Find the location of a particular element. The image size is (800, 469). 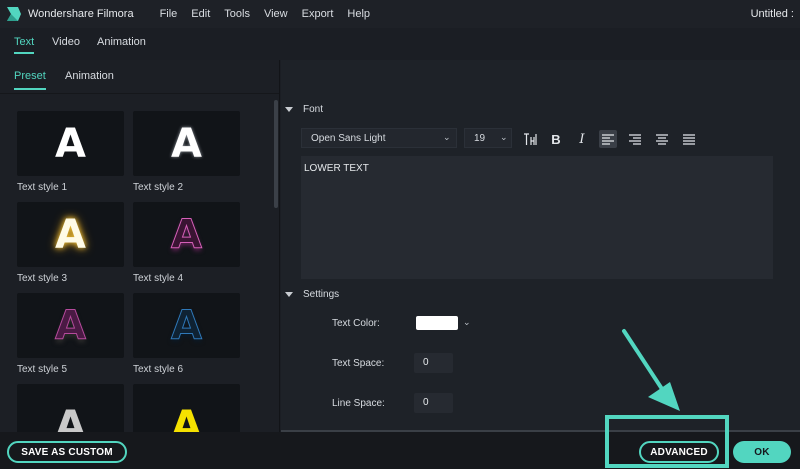

font-family-select: Open Sans Light is located at coordinates (379, 138).